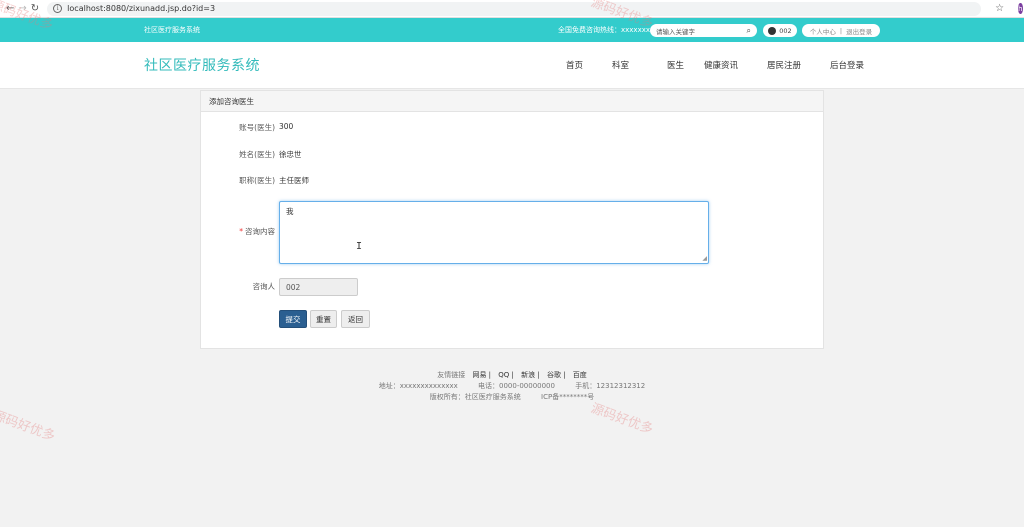  What do you see at coordinates (202, 65) in the screenshot?
I see `site-logo: 社区医疗服务系统` at bounding box center [202, 65].